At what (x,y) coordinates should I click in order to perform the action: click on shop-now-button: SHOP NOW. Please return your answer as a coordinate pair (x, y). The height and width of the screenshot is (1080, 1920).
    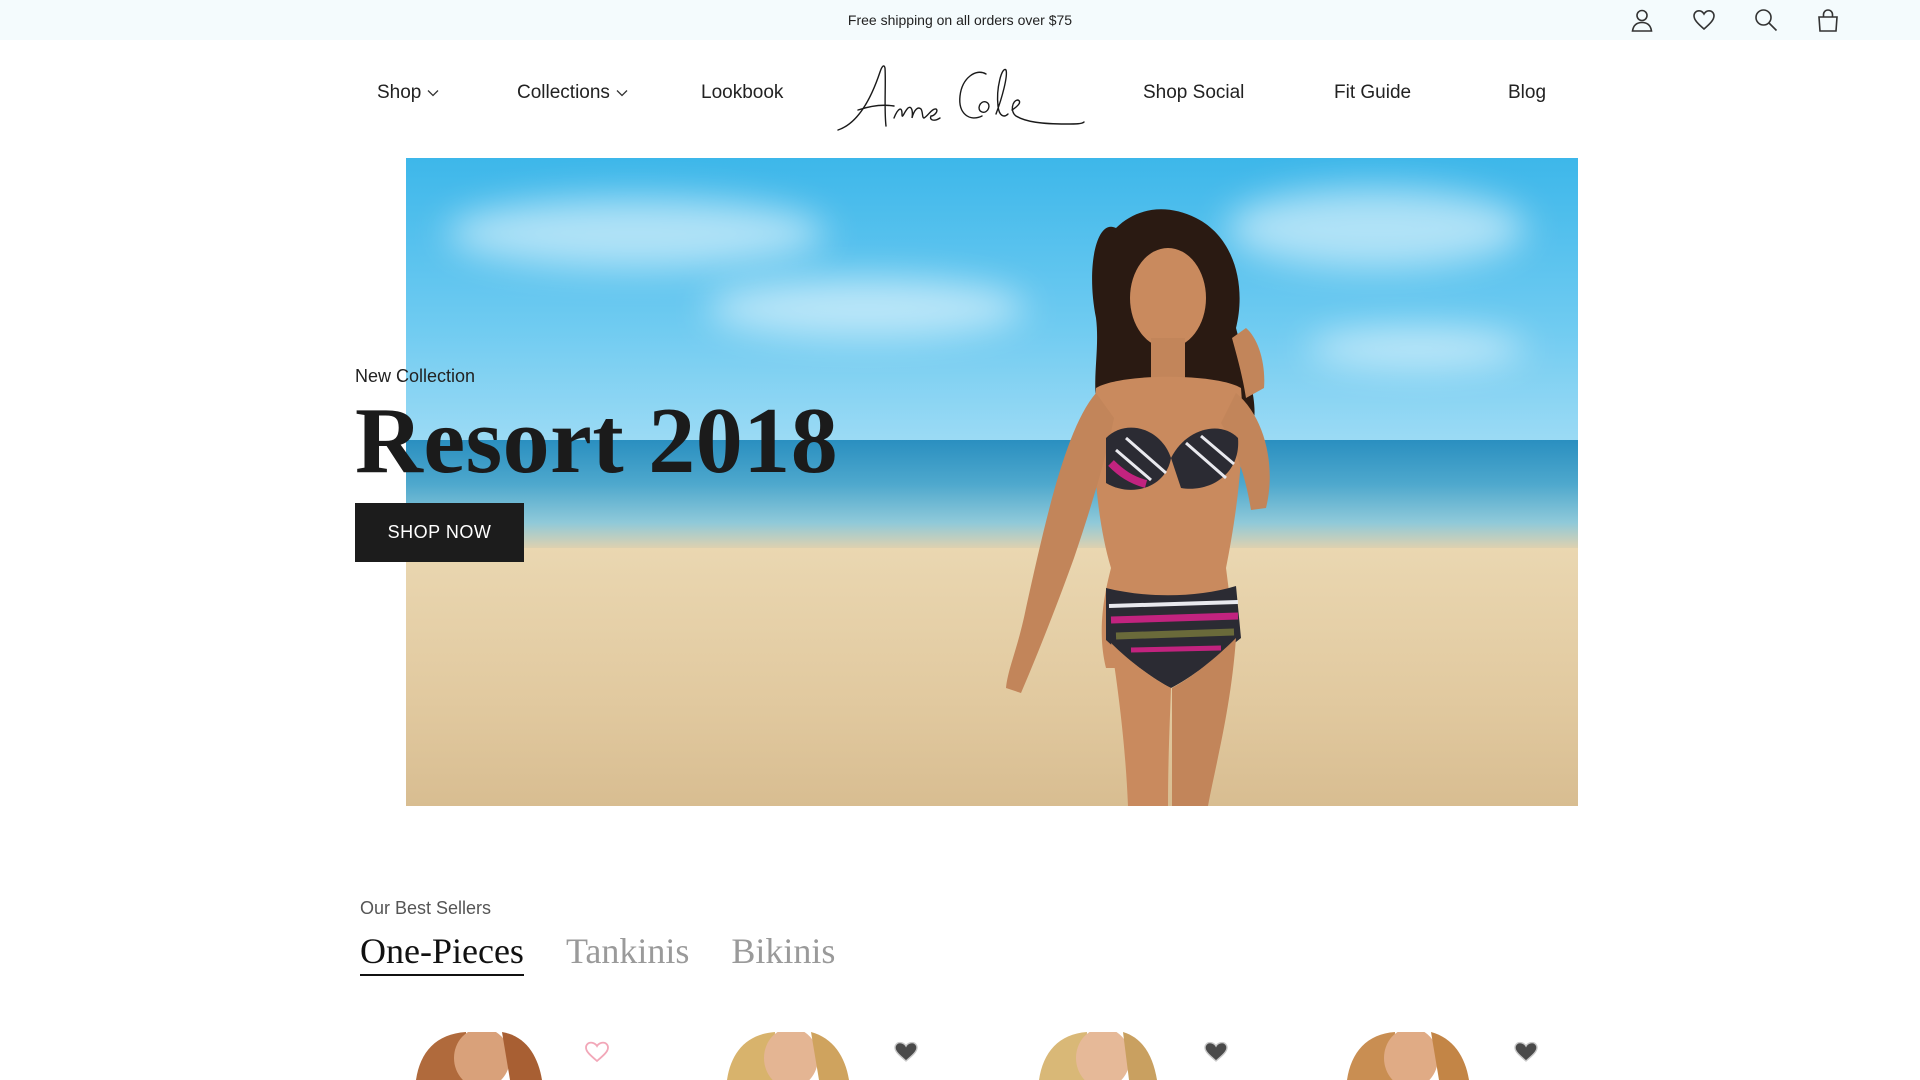
    Looking at the image, I should click on (439, 532).